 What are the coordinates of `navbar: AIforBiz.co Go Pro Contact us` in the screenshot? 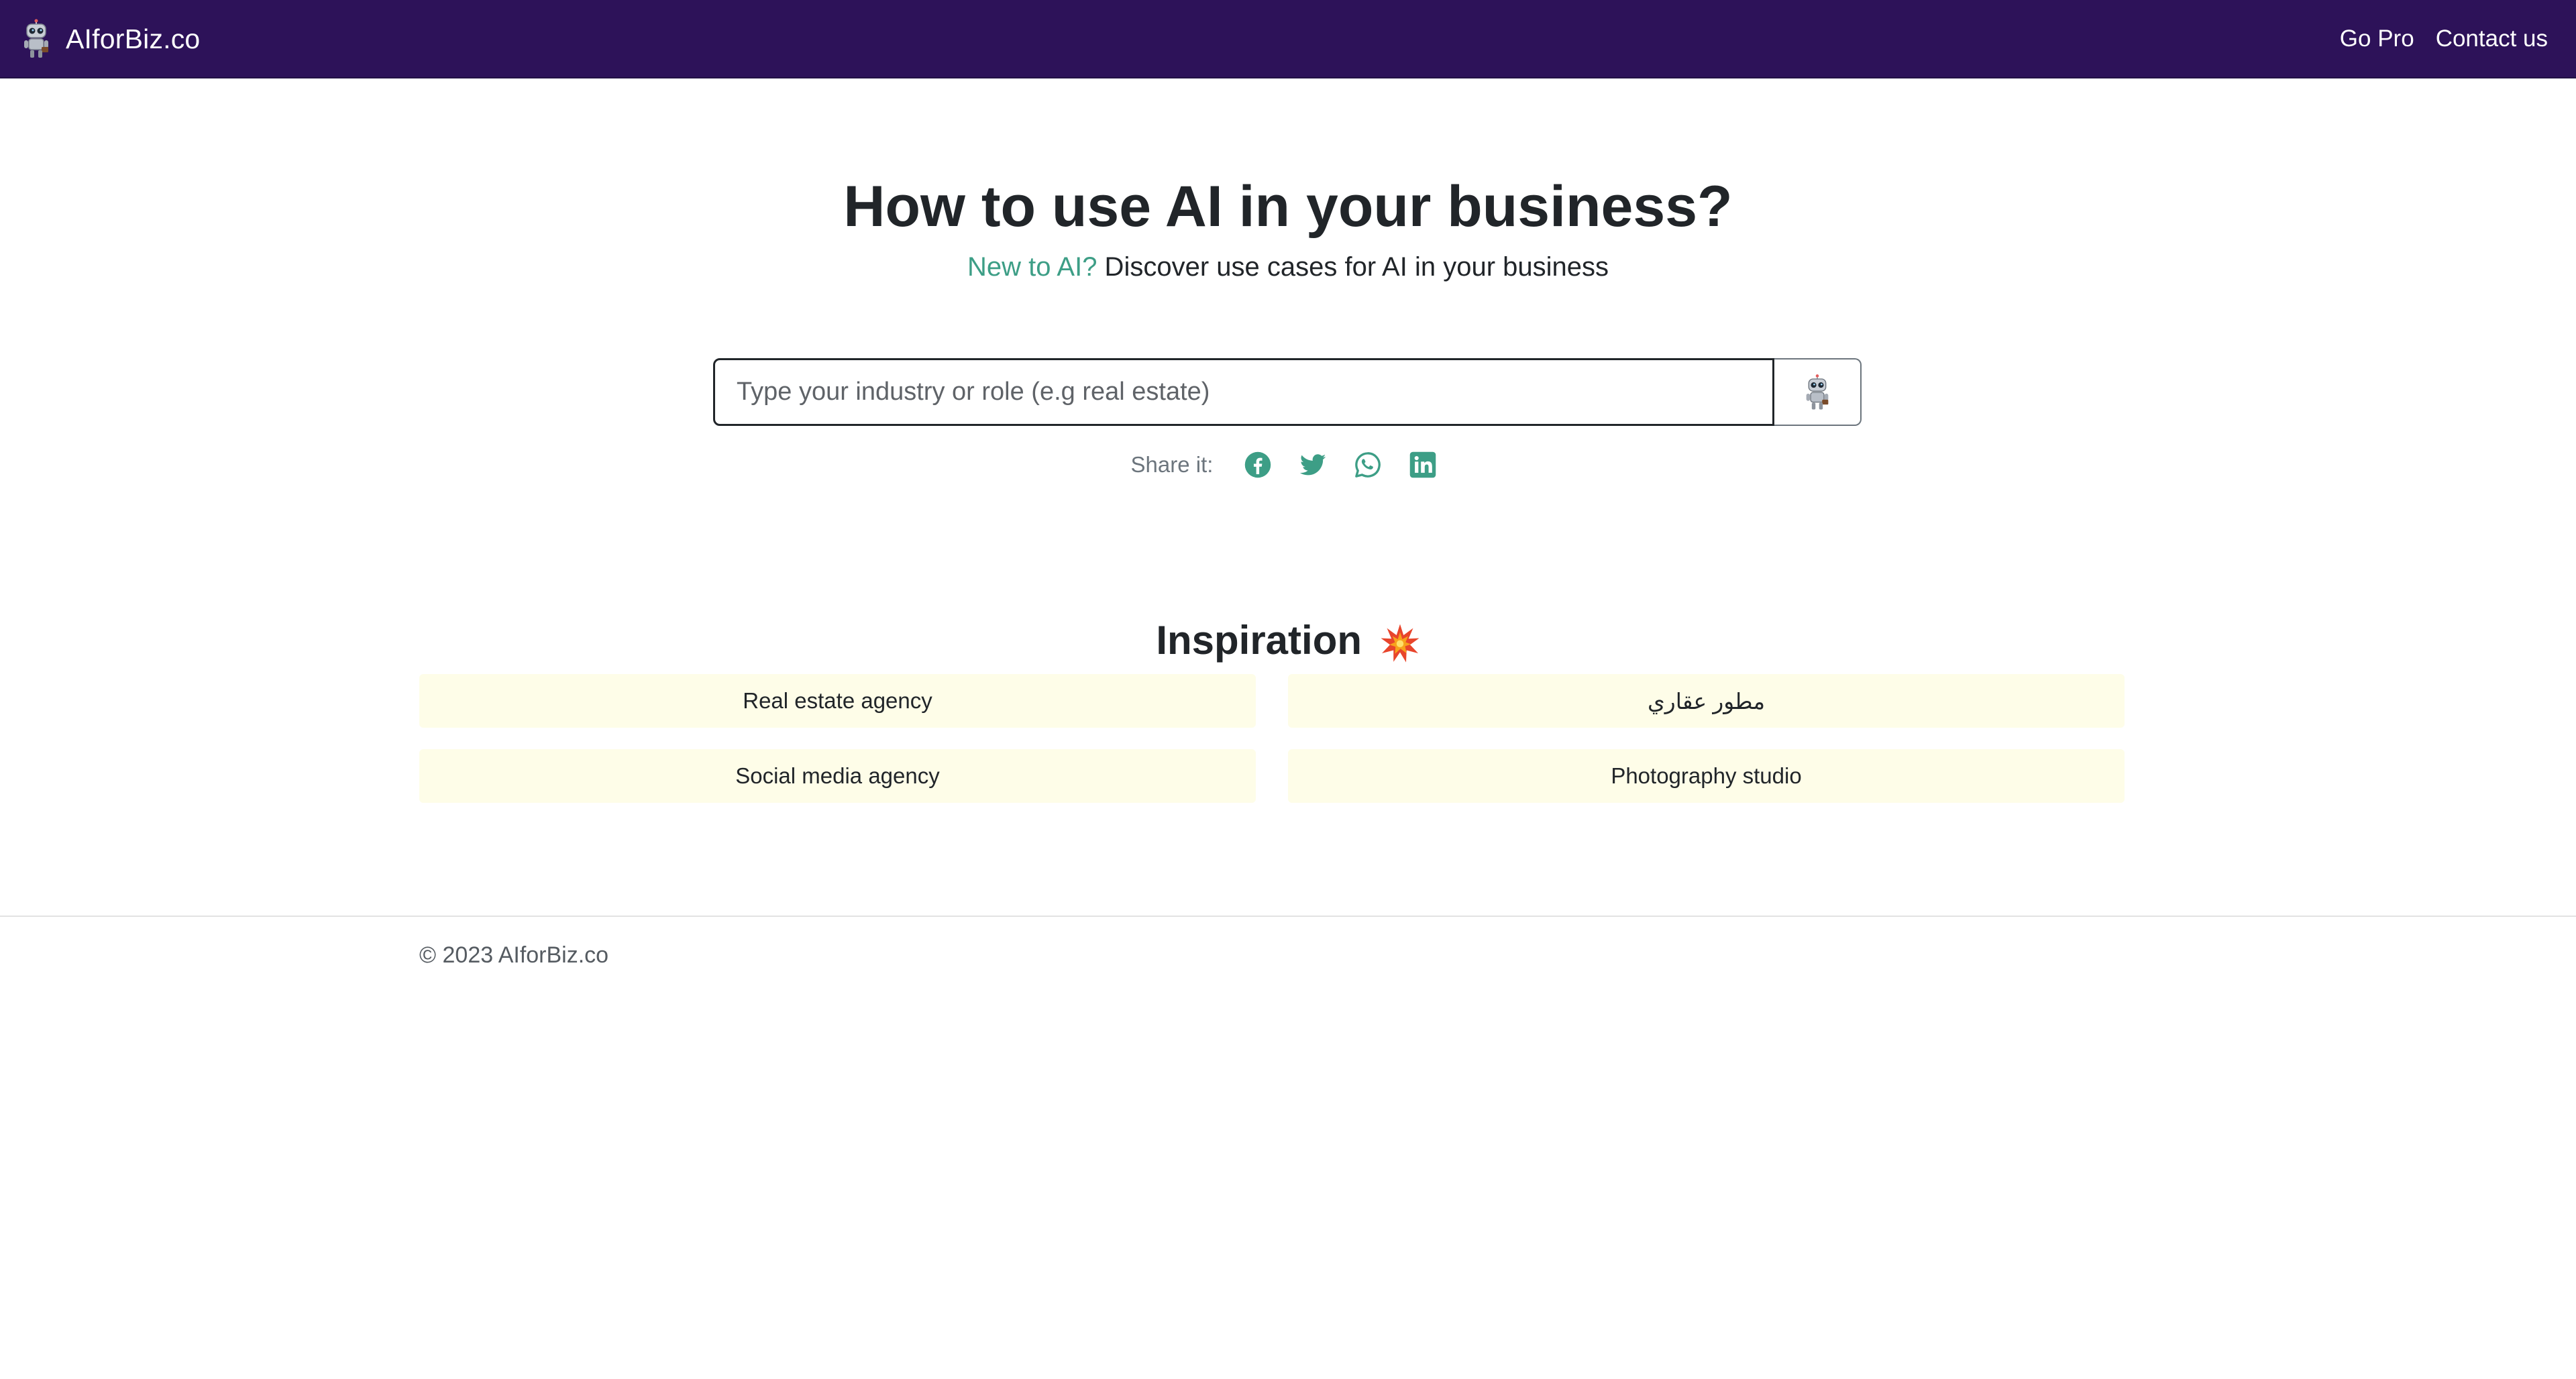 It's located at (1288, 39).